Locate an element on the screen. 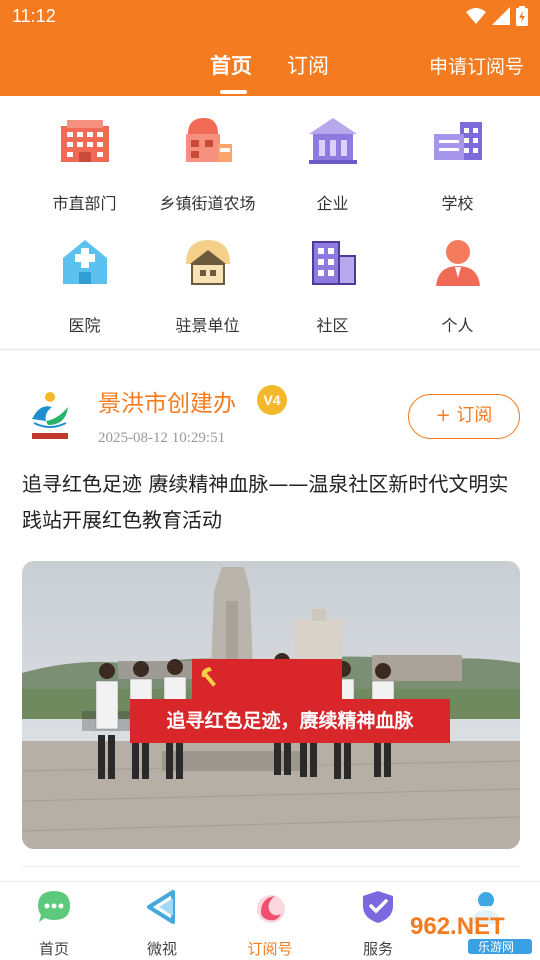 The width and height of the screenshot is (540, 960). school-icon is located at coordinates (457, 141).